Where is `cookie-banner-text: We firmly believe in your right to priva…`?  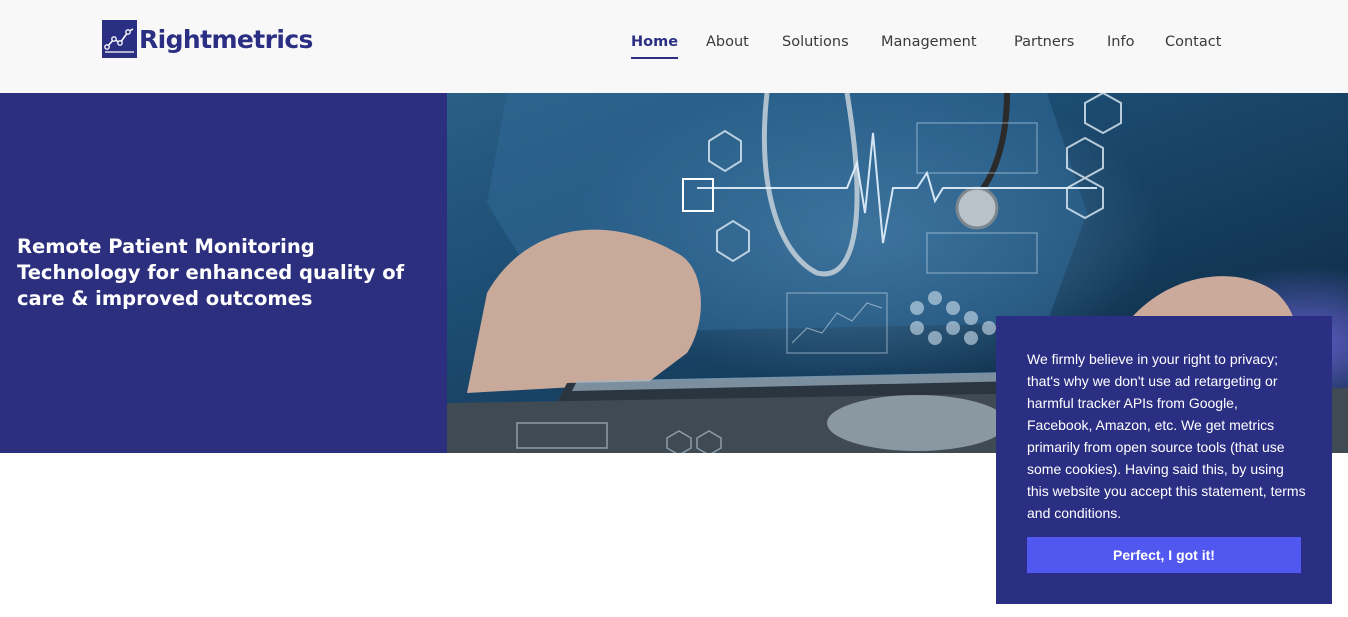
cookie-banner-text: We firmly believe in your right to priva… is located at coordinates (1166, 436).